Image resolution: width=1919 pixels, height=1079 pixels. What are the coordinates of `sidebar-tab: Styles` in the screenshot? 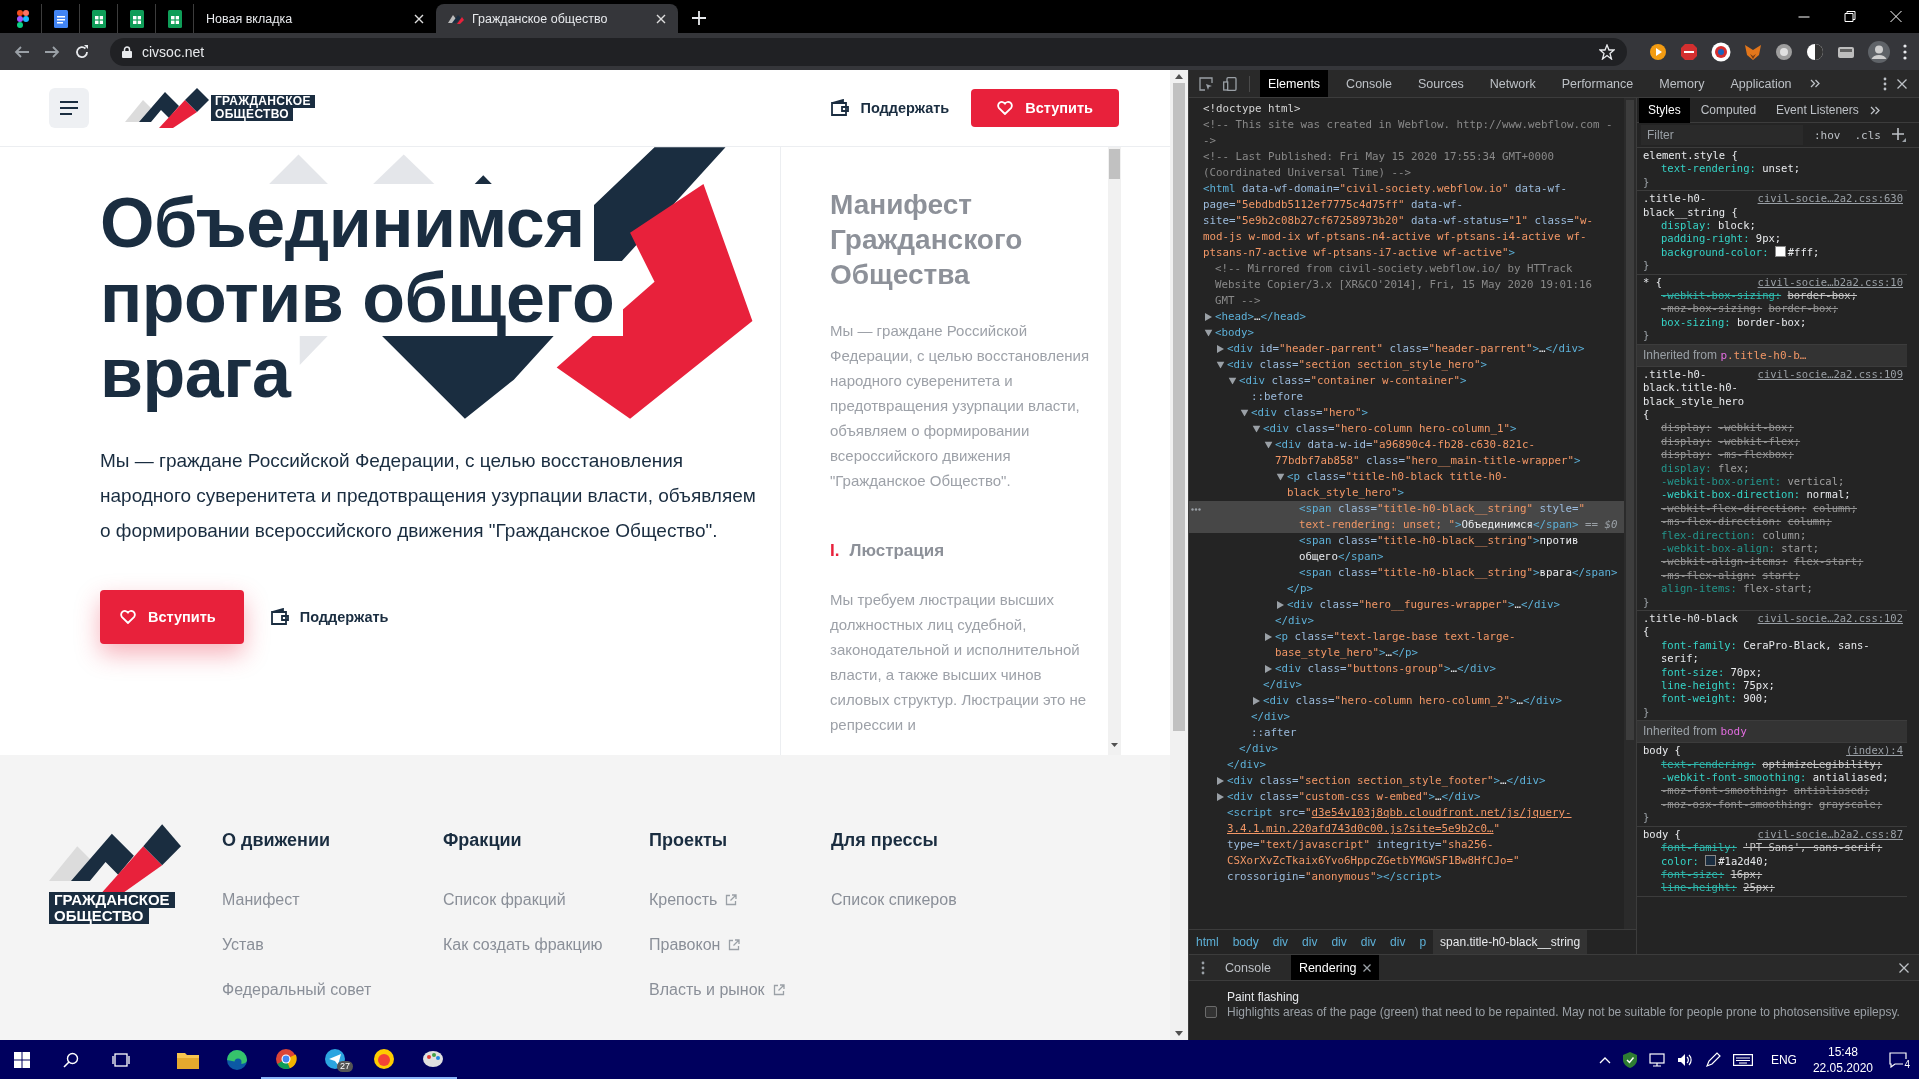 It's located at (1664, 110).